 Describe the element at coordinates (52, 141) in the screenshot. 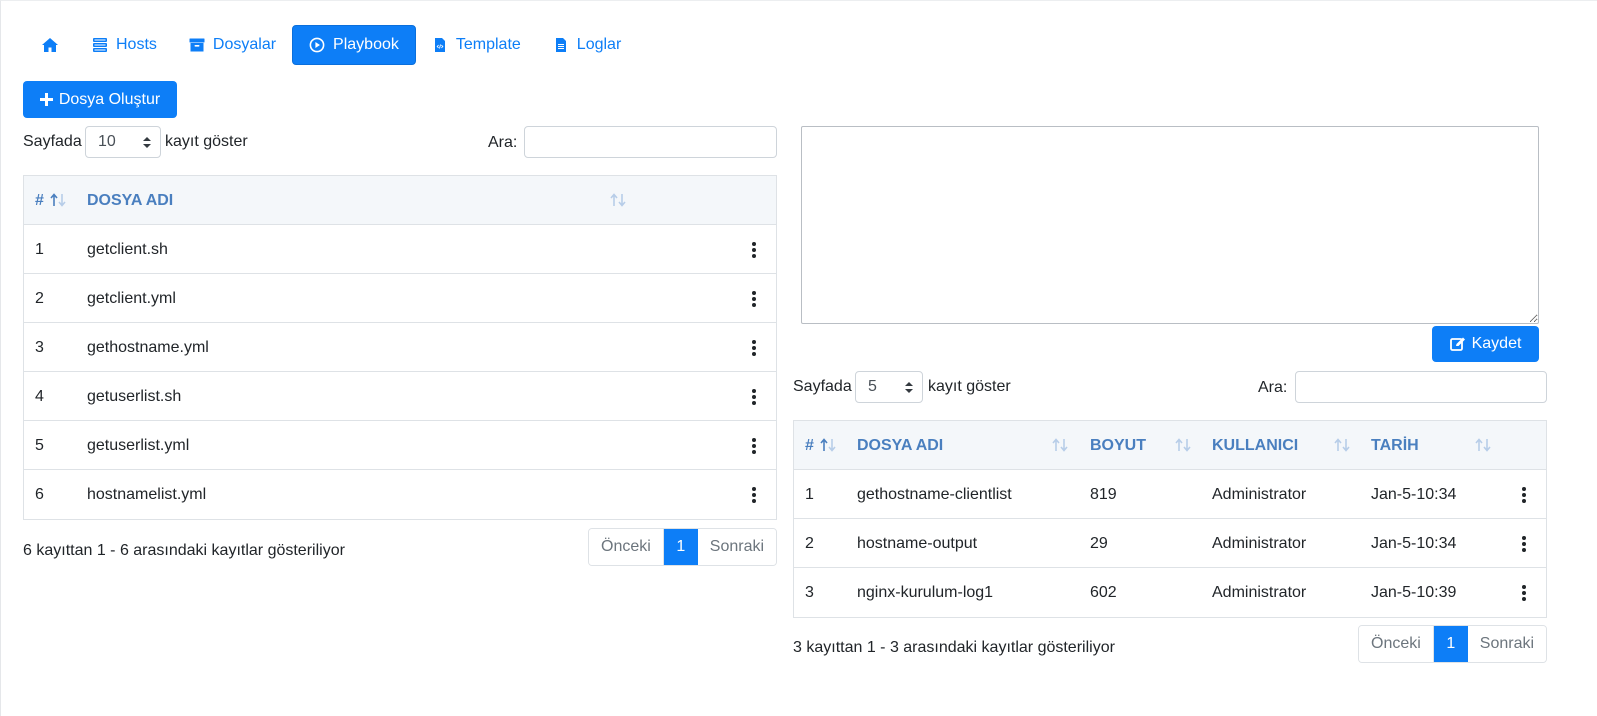

I see `left-length-prefix: Sayfada` at that location.